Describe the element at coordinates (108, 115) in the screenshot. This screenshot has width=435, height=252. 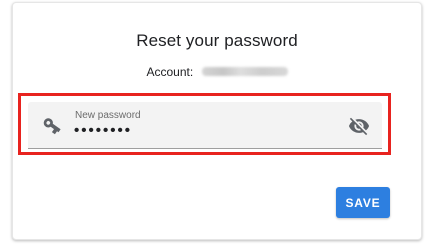
I see `new-password-label: New password` at that location.